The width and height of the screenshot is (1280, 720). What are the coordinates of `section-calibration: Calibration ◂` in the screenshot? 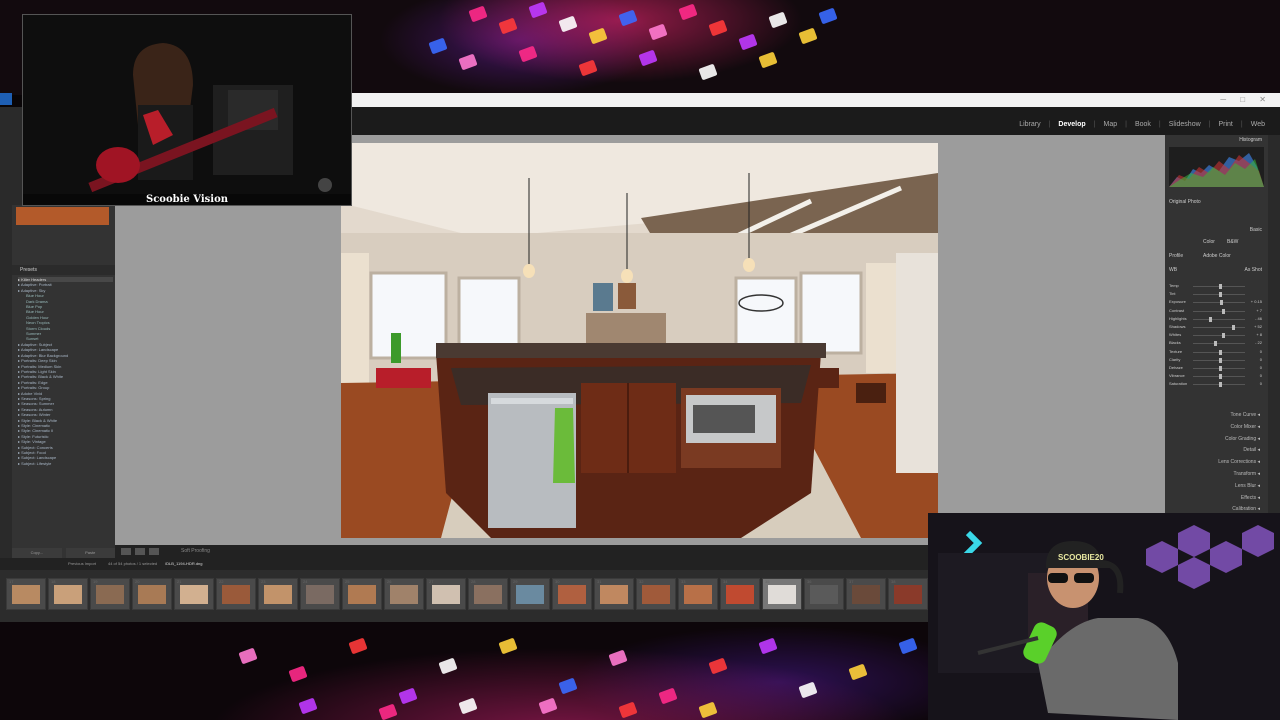 It's located at (1246, 509).